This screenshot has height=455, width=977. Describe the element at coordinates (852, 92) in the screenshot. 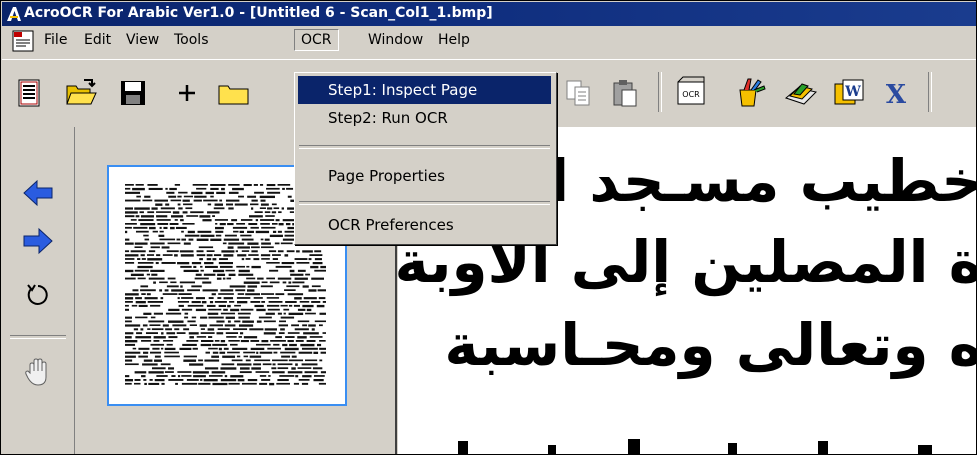

I see `svg-text: W` at that location.